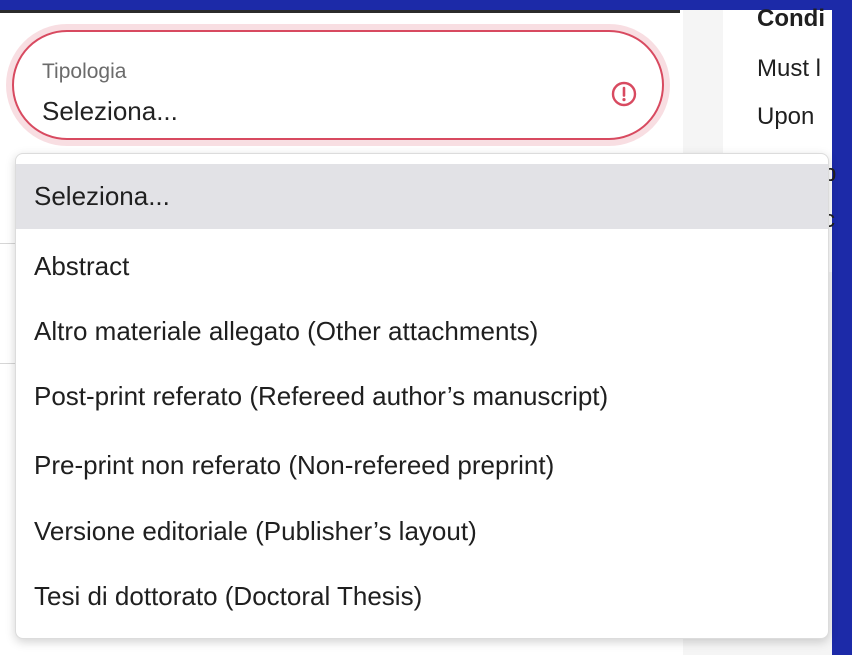  Describe the element at coordinates (422, 531) in the screenshot. I see `option-publisher-layout: Versione editoriale (Publisher’s layout)` at that location.